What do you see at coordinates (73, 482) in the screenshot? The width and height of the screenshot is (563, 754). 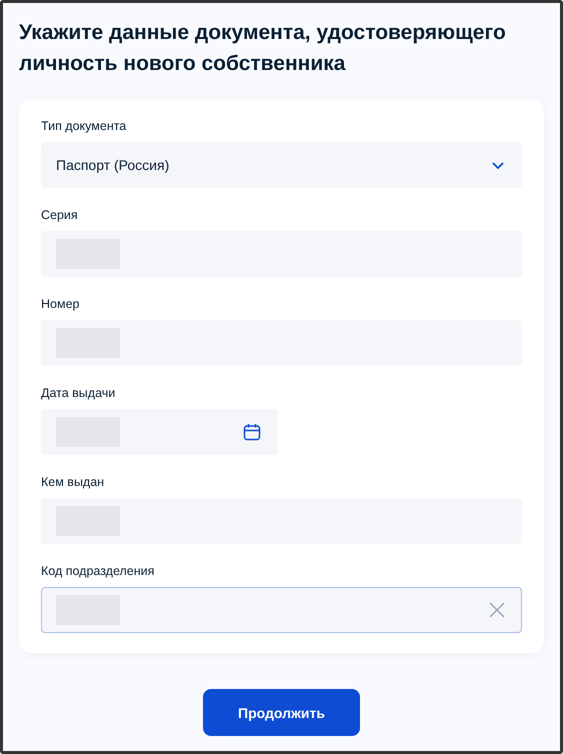 I see `field-label: Кем выдан` at bounding box center [73, 482].